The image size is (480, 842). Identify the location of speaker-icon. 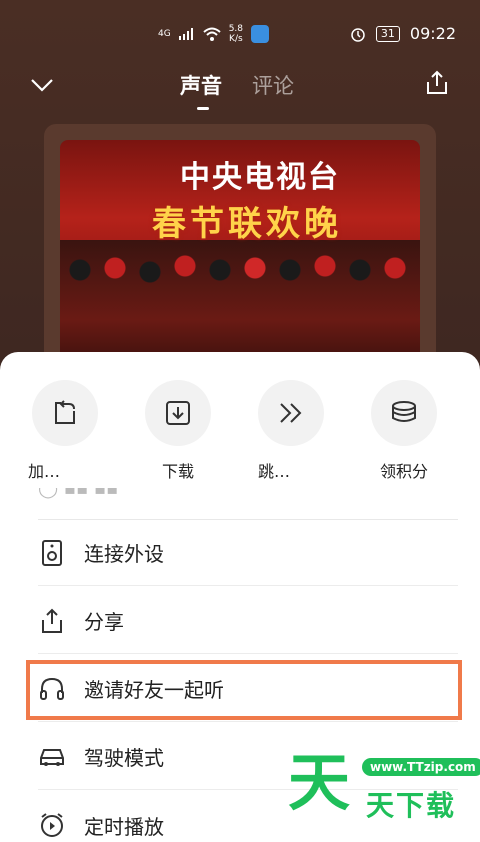
(52, 553).